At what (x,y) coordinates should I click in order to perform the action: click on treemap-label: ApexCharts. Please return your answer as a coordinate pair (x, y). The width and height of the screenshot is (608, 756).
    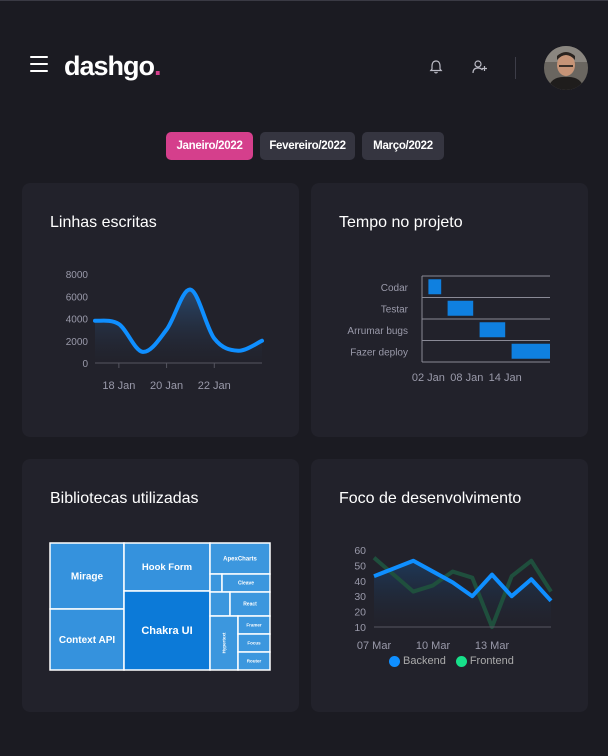
    Looking at the image, I should click on (240, 560).